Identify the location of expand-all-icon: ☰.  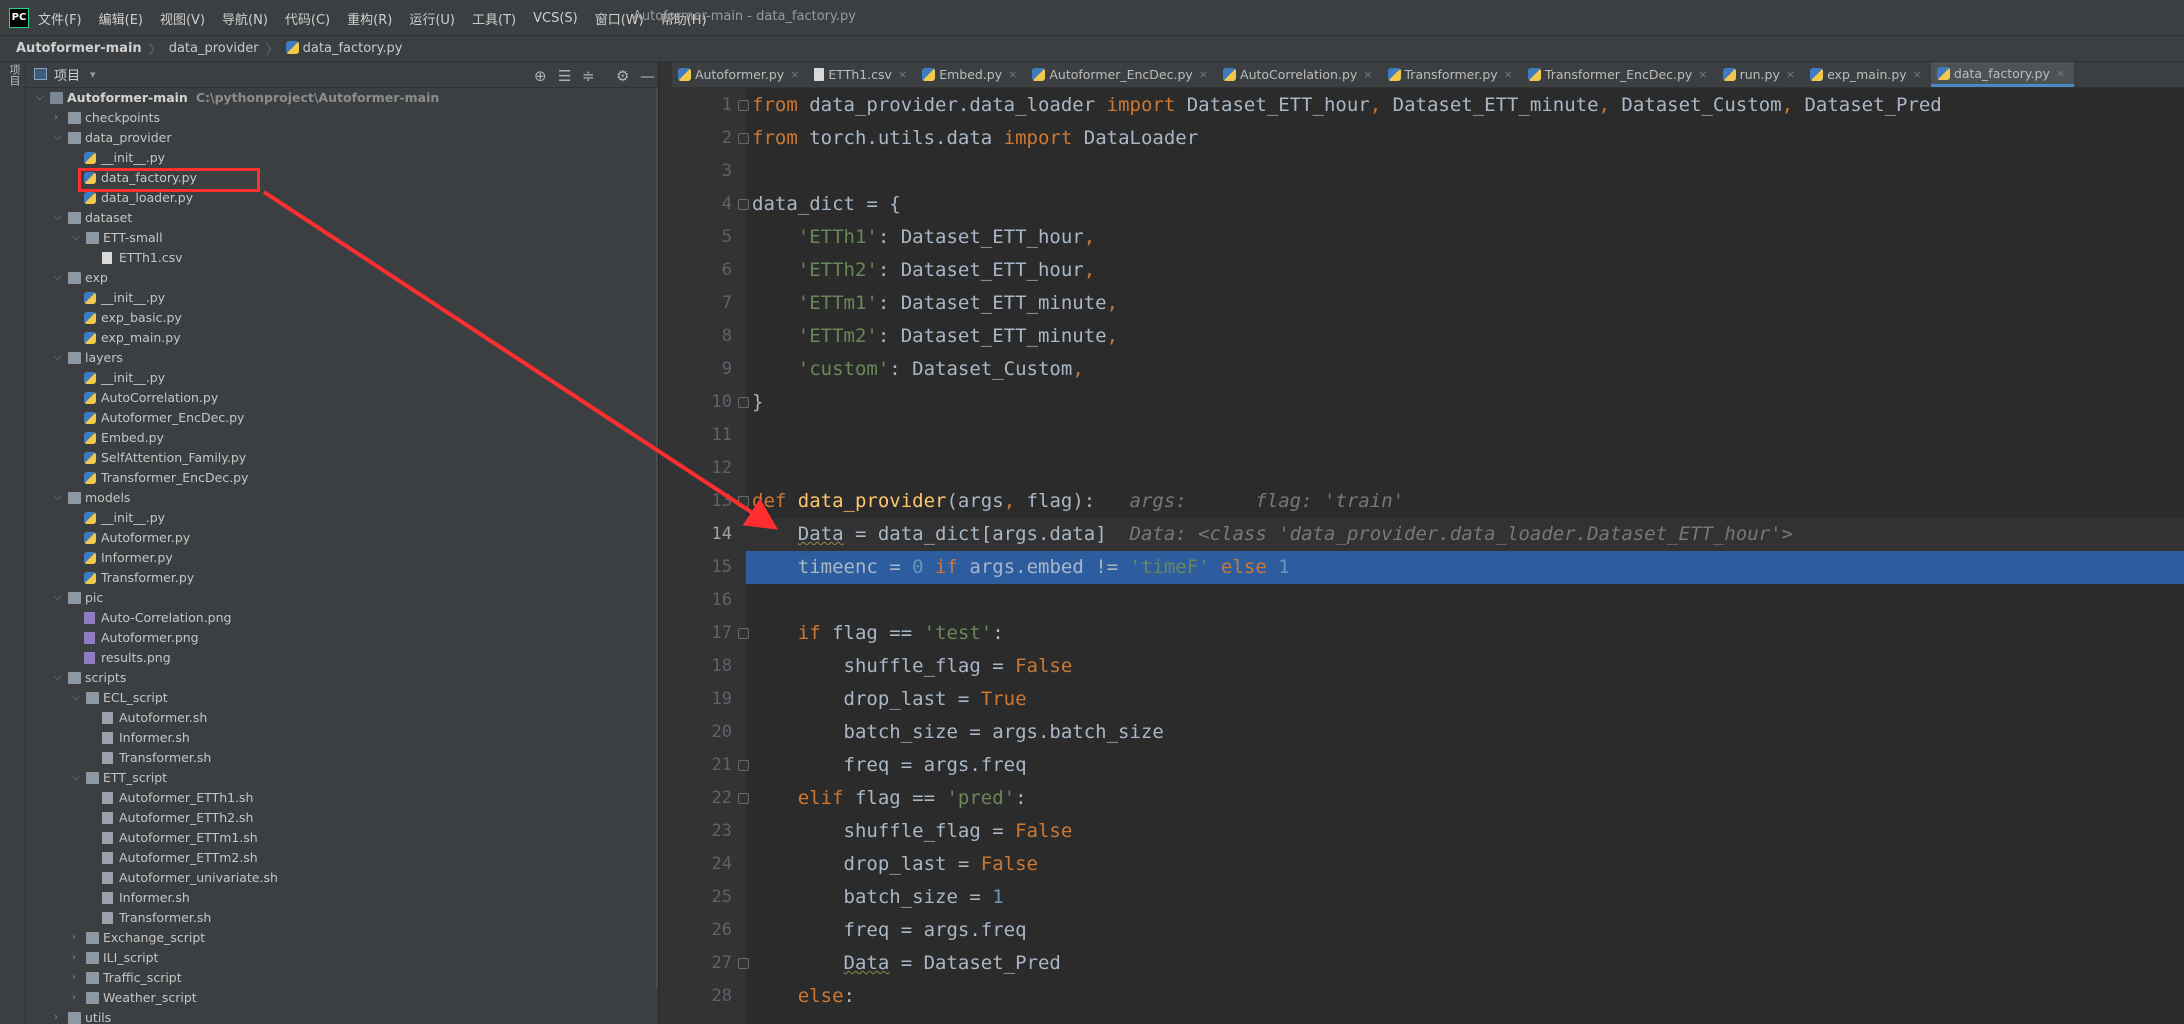
(564, 76).